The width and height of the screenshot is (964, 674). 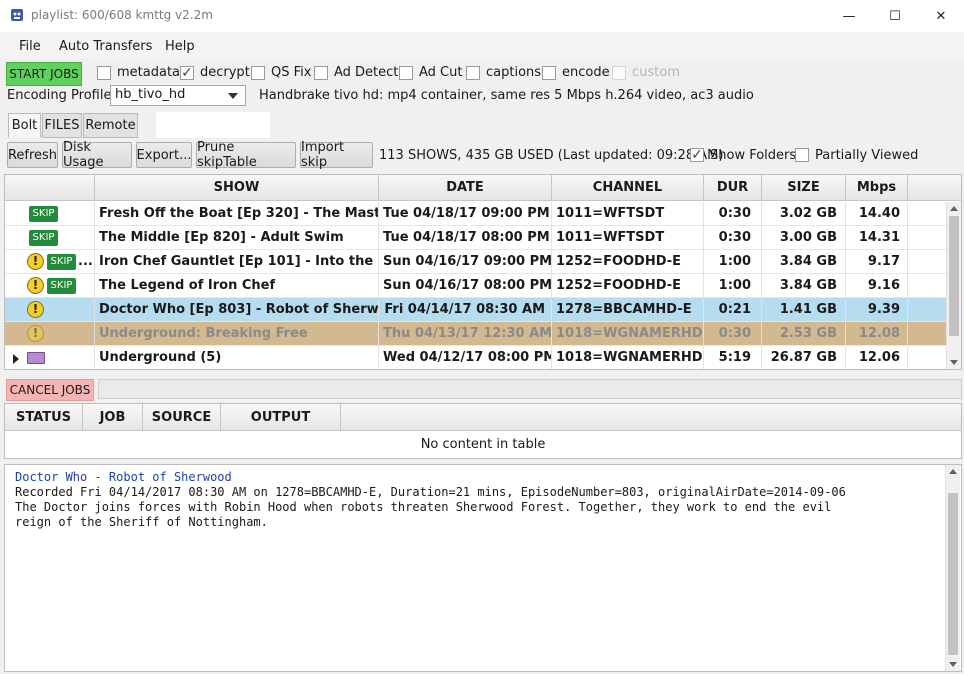 What do you see at coordinates (61, 95) in the screenshot?
I see `encoding-profile-label: Encoding Profile:` at bounding box center [61, 95].